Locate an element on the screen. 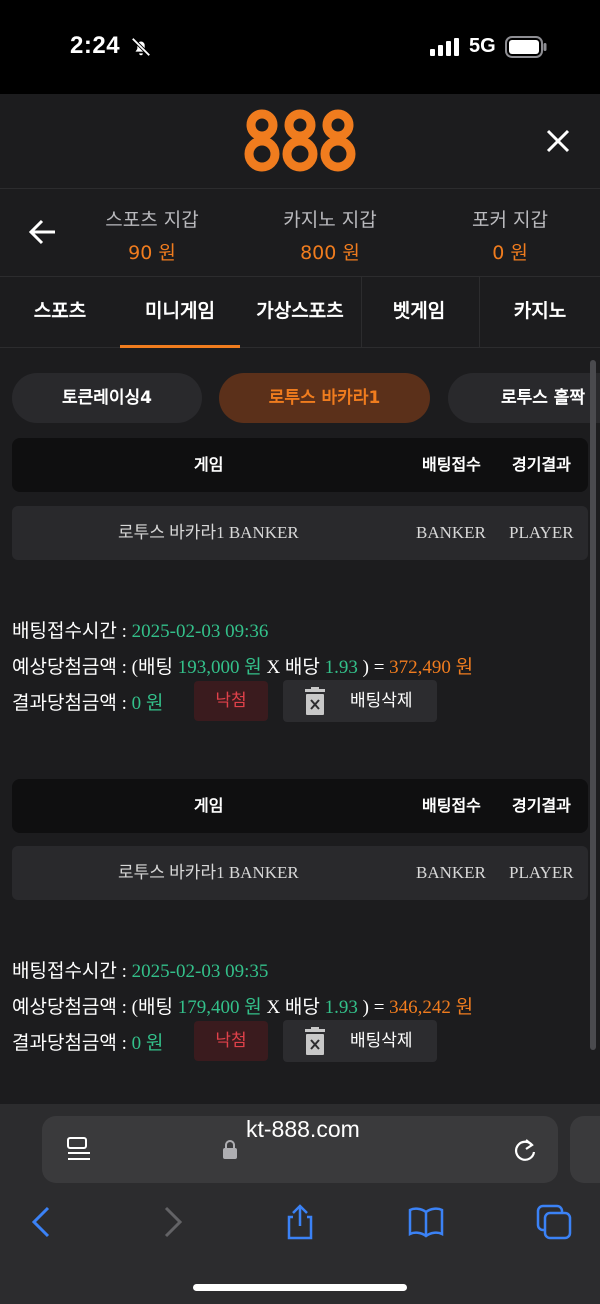  game-pill-token-racing: 토큰레이싱4 is located at coordinates (107, 398).